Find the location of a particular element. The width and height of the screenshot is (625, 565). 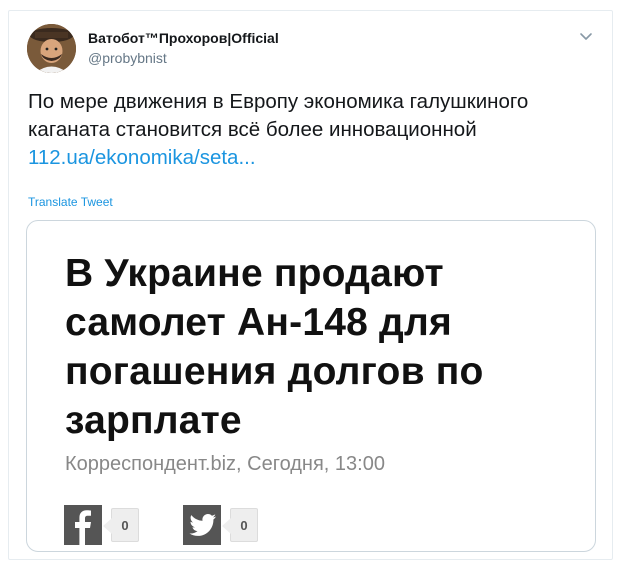

facebook-icon is located at coordinates (83, 525).